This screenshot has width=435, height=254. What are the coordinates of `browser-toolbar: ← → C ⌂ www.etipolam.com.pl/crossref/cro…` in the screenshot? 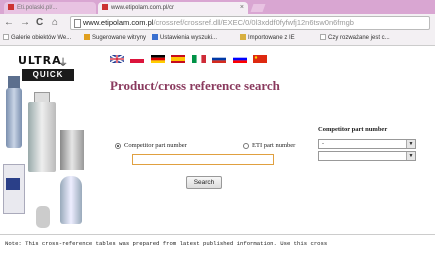 It's located at (217, 23).